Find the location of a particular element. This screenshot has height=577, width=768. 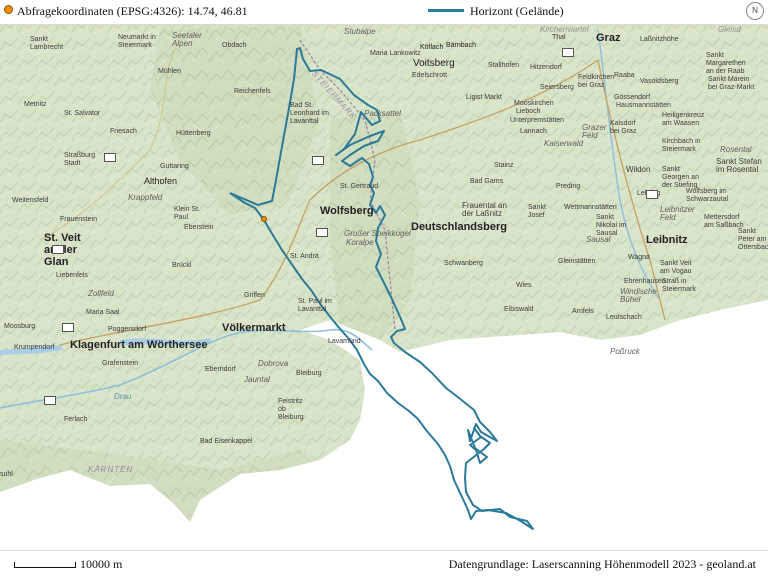

place-schwanberg: Schwanberg is located at coordinates (463, 263).